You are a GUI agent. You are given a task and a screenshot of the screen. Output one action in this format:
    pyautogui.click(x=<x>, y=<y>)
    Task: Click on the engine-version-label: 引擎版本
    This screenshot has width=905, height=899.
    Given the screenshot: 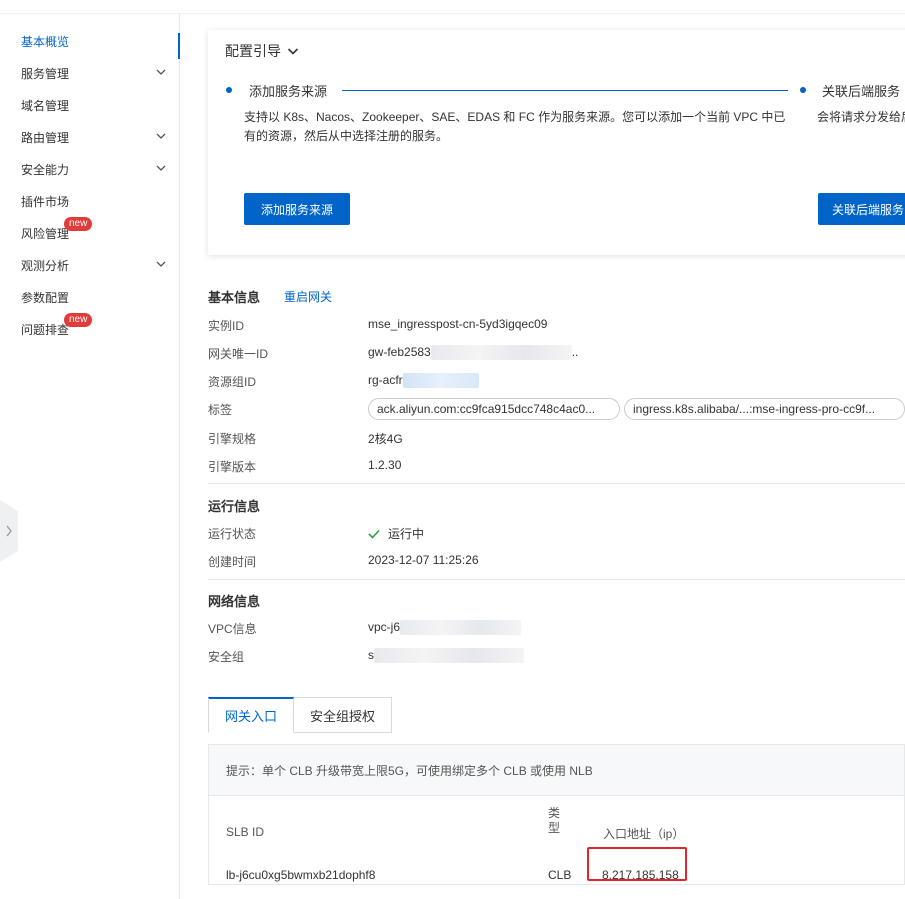 What is the action you would take?
    pyautogui.click(x=232, y=467)
    